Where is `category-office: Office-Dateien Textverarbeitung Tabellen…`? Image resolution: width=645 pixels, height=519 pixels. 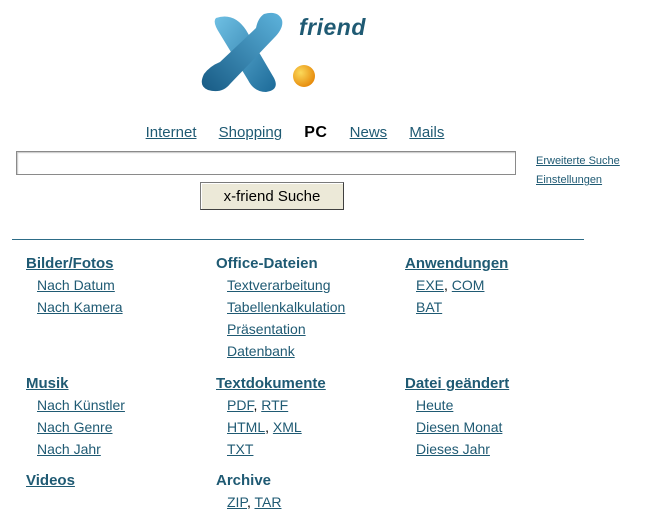 category-office: Office-Dateien Textverarbeitung Tabellen… is located at coordinates (280, 307).